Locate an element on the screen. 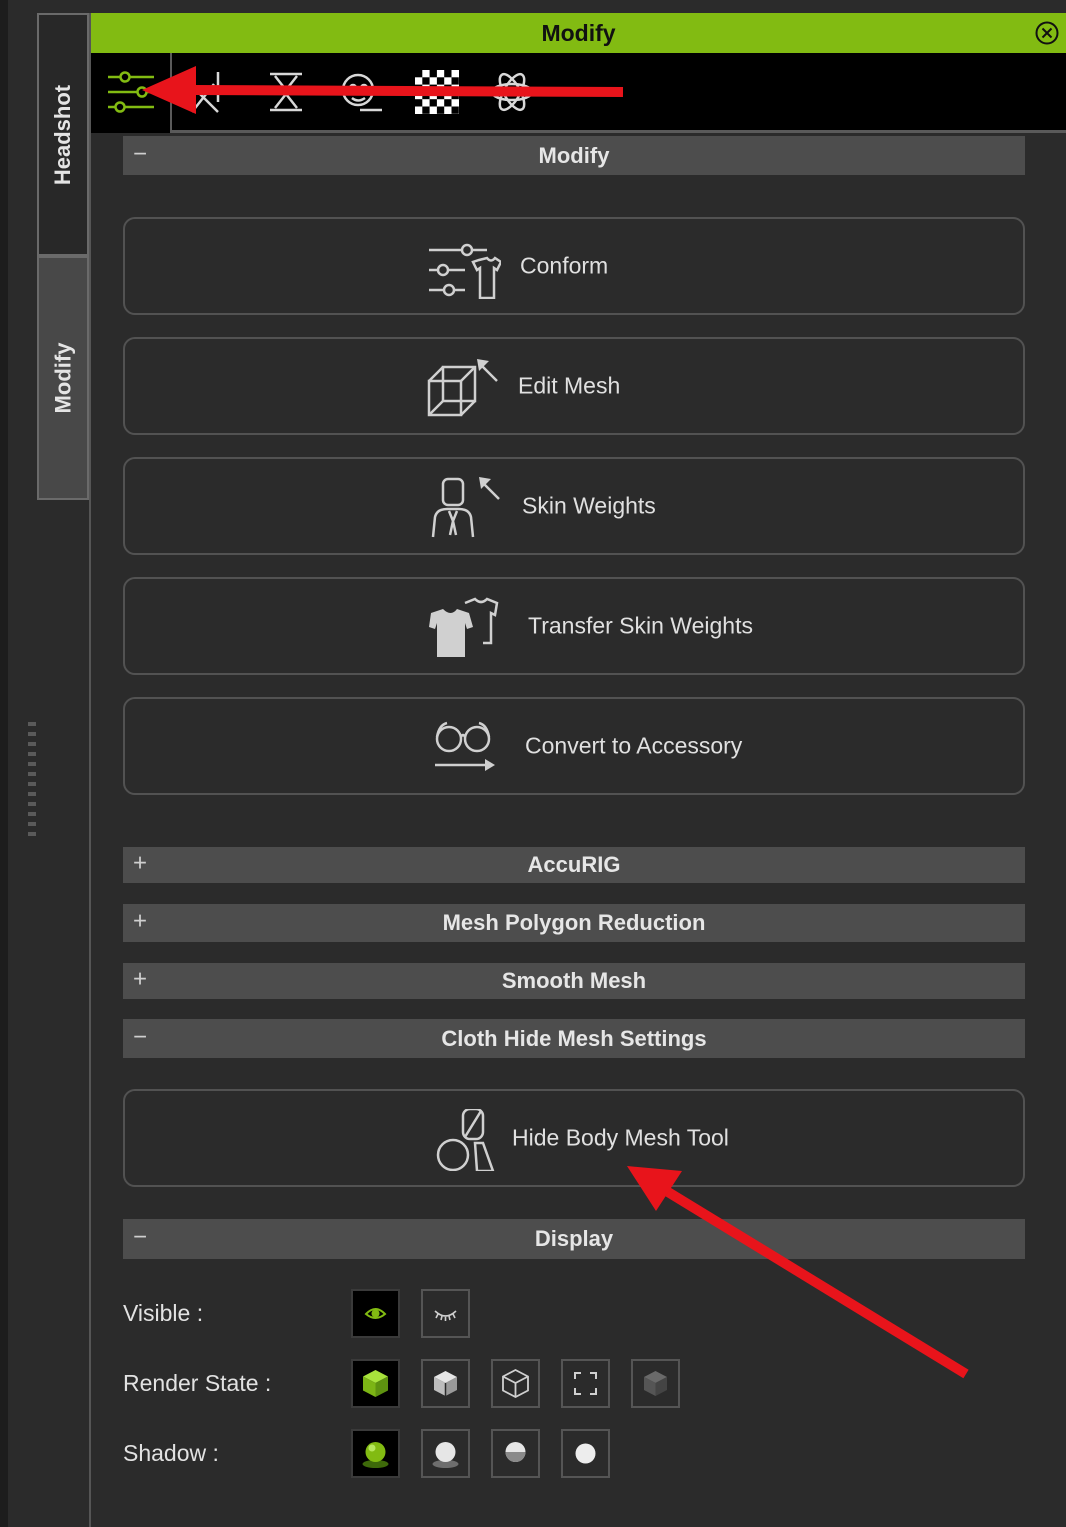 The image size is (1066, 1527). shadow-cast-button is located at coordinates (445, 1453).